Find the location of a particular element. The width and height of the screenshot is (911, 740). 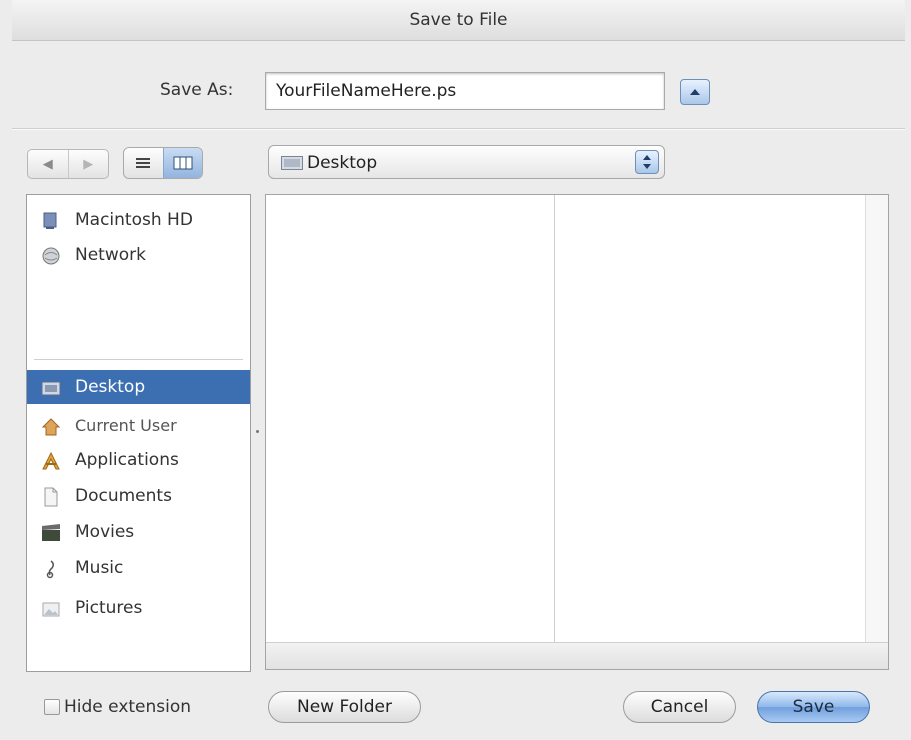

save-button: Save is located at coordinates (813, 707).